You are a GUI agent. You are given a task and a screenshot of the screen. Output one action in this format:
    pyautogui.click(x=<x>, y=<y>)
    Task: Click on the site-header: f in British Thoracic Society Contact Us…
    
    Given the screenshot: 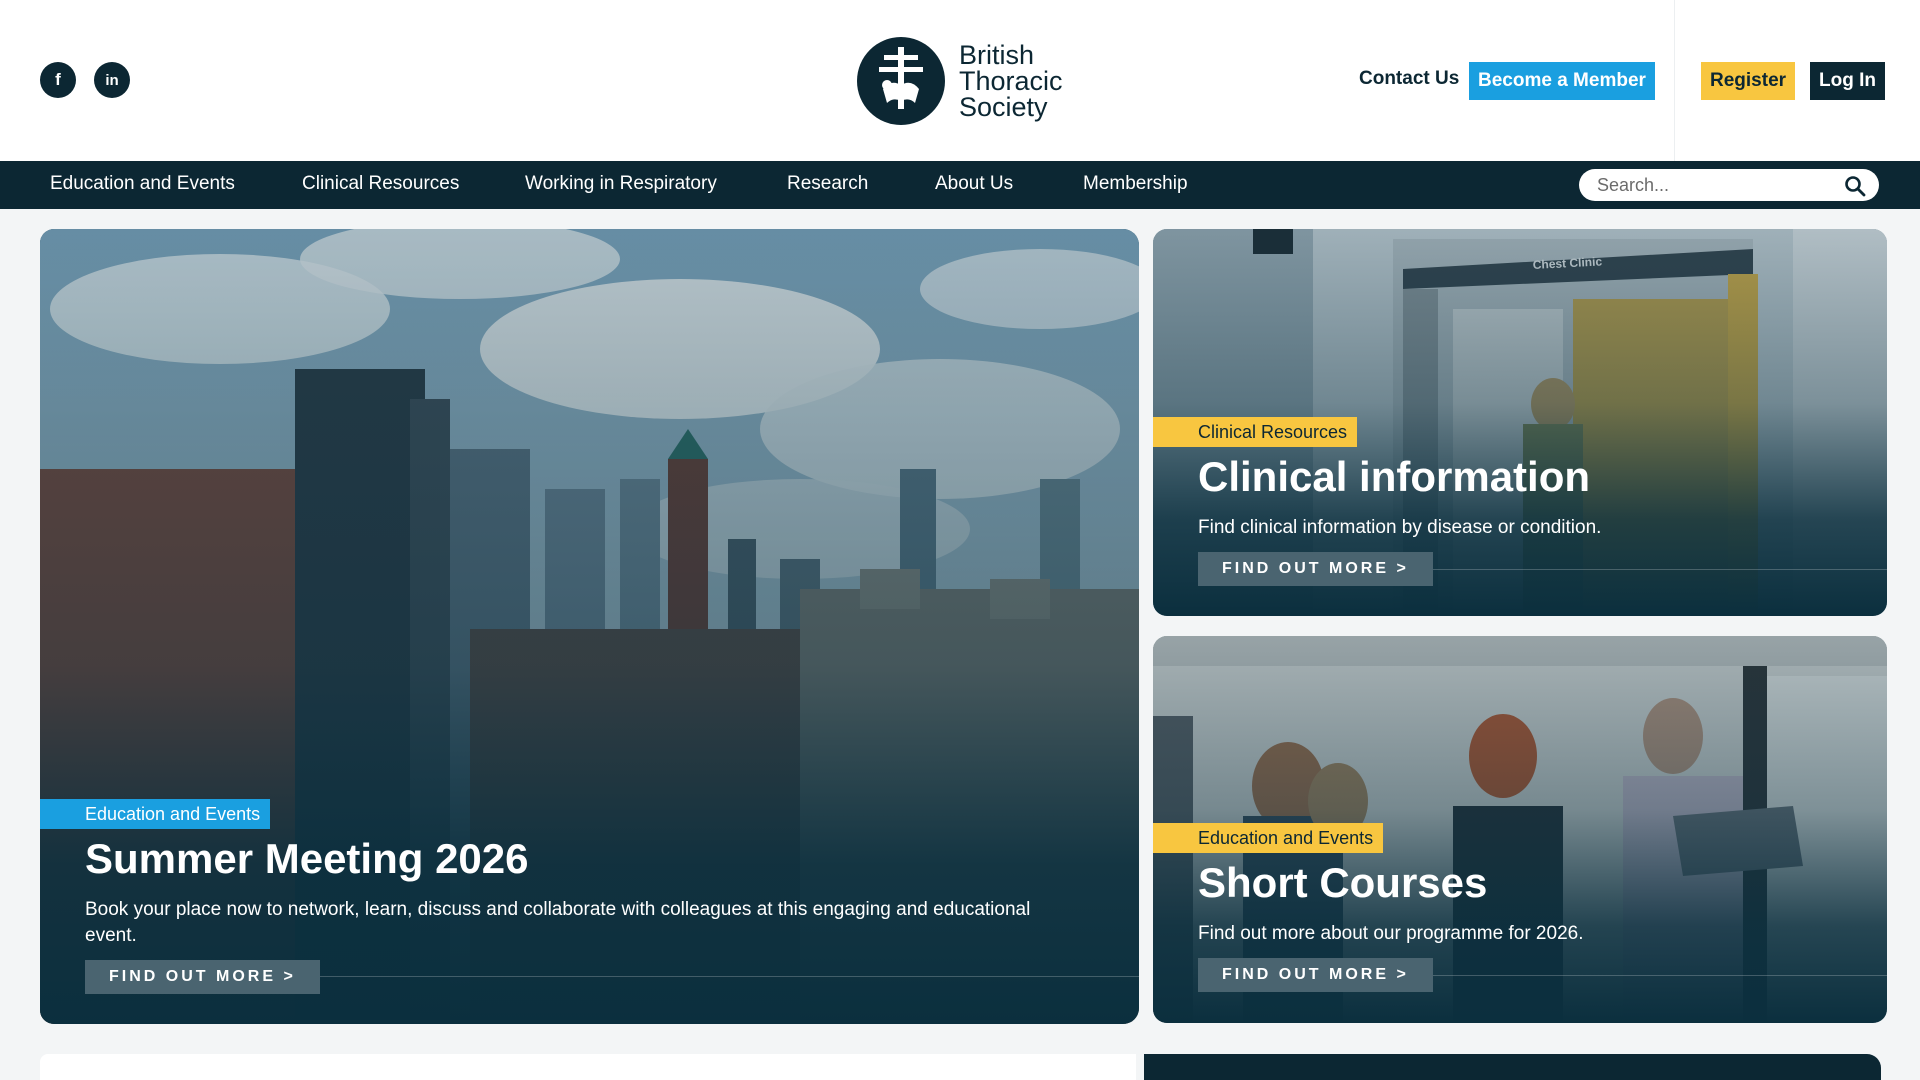 What is the action you would take?
    pyautogui.click(x=960, y=80)
    